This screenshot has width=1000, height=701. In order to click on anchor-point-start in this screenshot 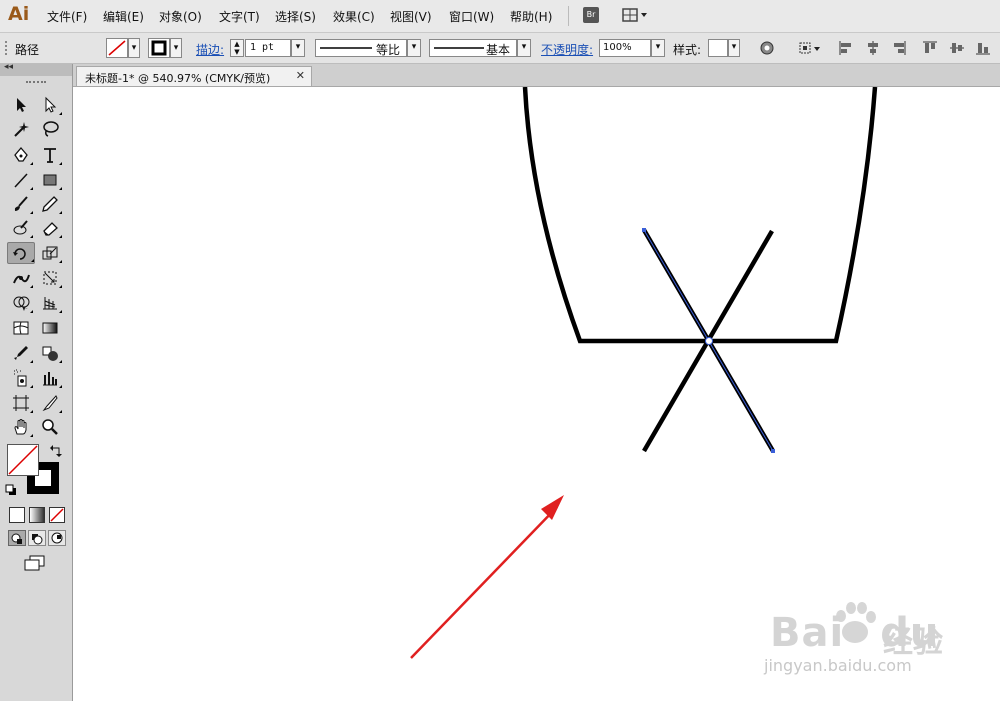, I will do `click(644, 230)`.